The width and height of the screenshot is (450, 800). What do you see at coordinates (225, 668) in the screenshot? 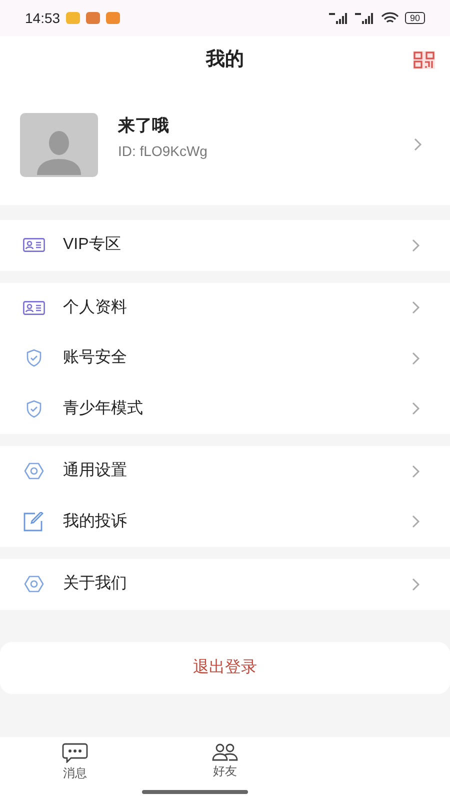
I see `logout-button: 退出登录` at bounding box center [225, 668].